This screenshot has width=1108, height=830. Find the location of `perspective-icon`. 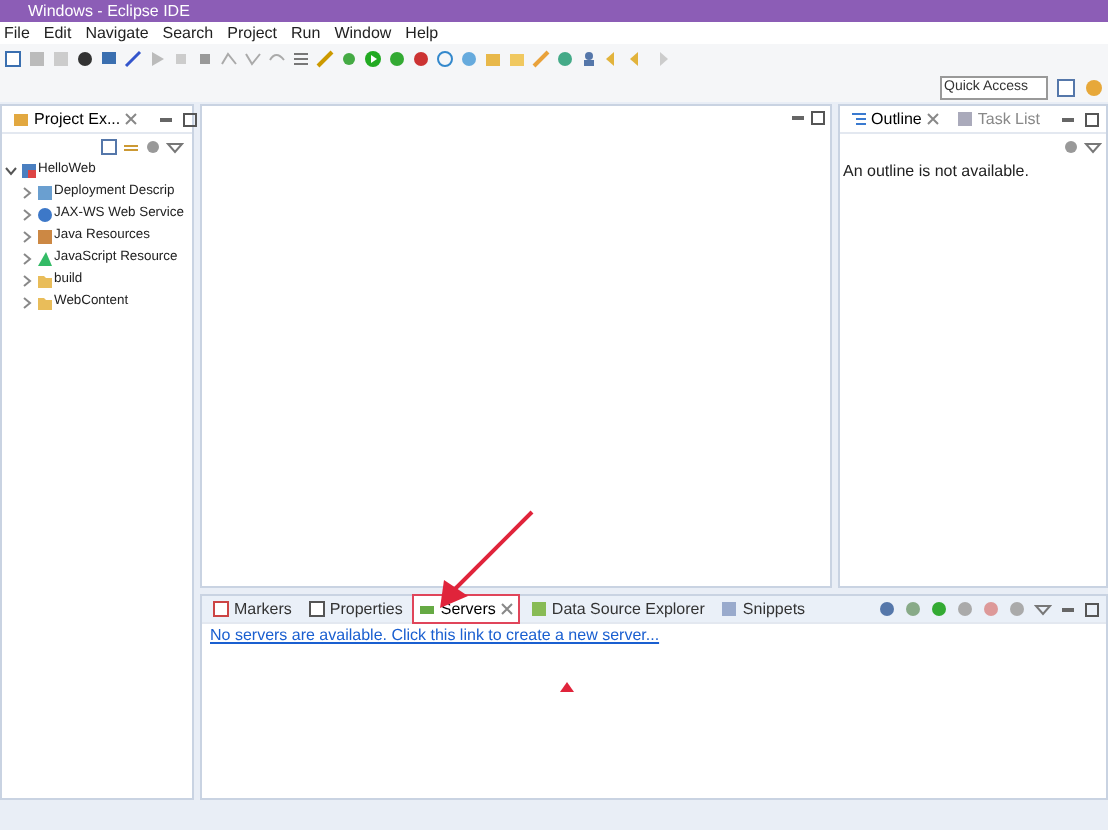

perspective-icon is located at coordinates (1066, 87).